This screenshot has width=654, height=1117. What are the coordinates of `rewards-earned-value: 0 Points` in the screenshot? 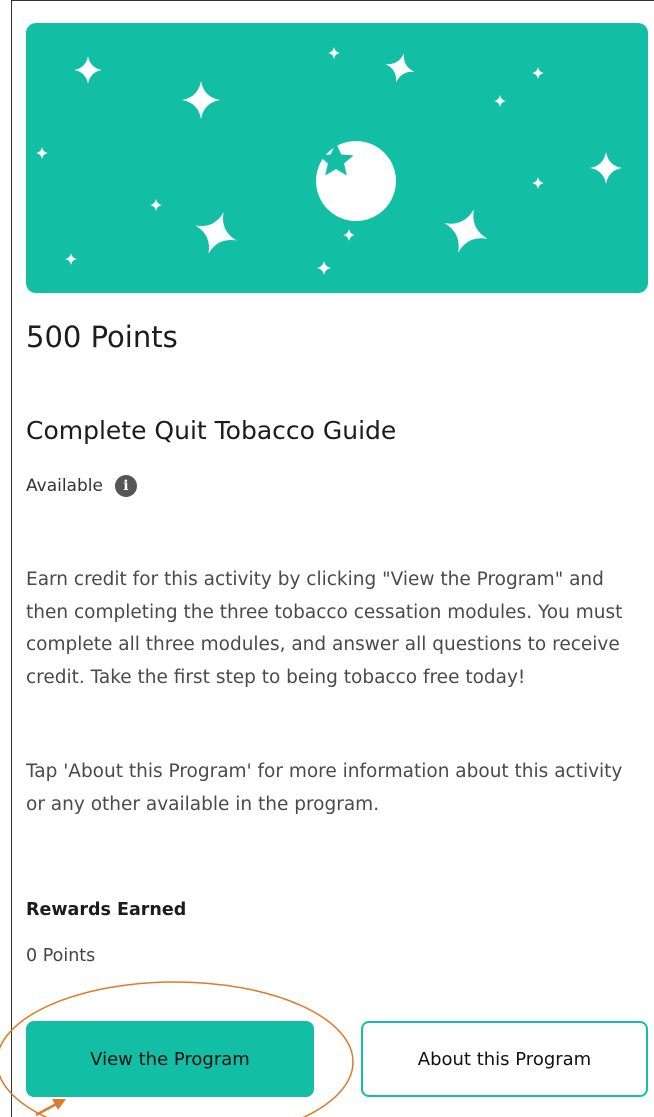 It's located at (61, 956).